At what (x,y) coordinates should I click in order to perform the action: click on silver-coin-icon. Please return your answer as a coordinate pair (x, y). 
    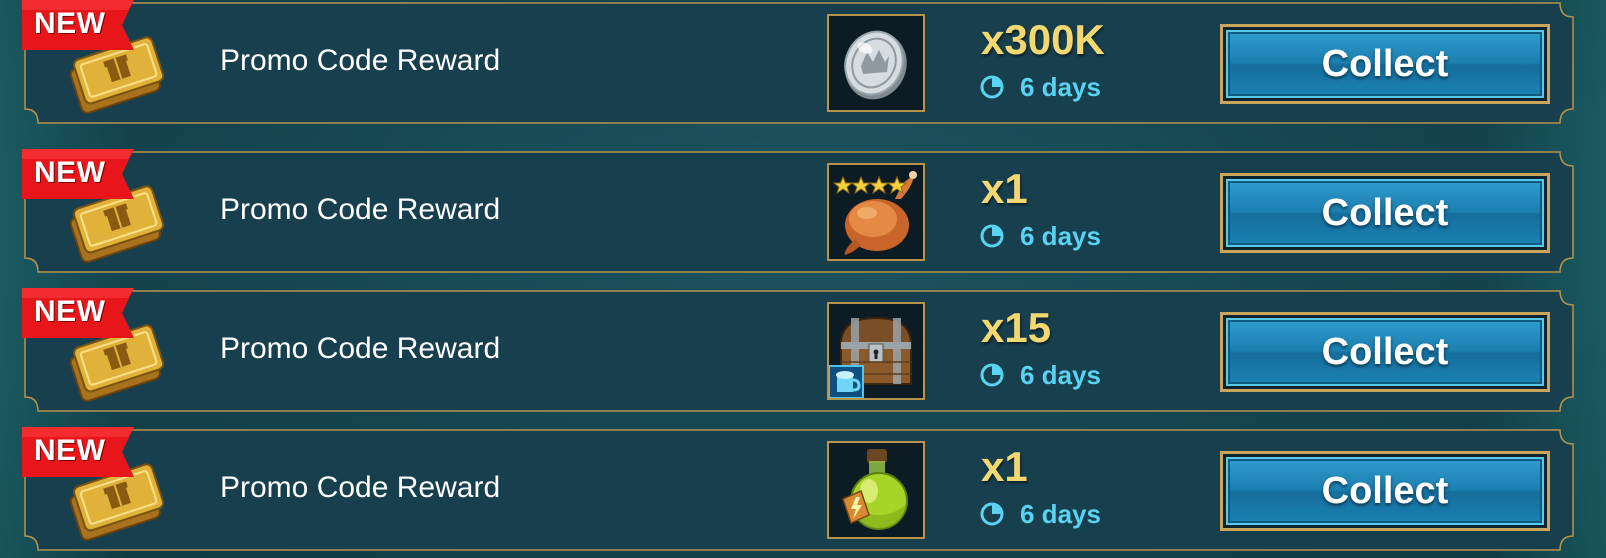
    Looking at the image, I should click on (875, 65).